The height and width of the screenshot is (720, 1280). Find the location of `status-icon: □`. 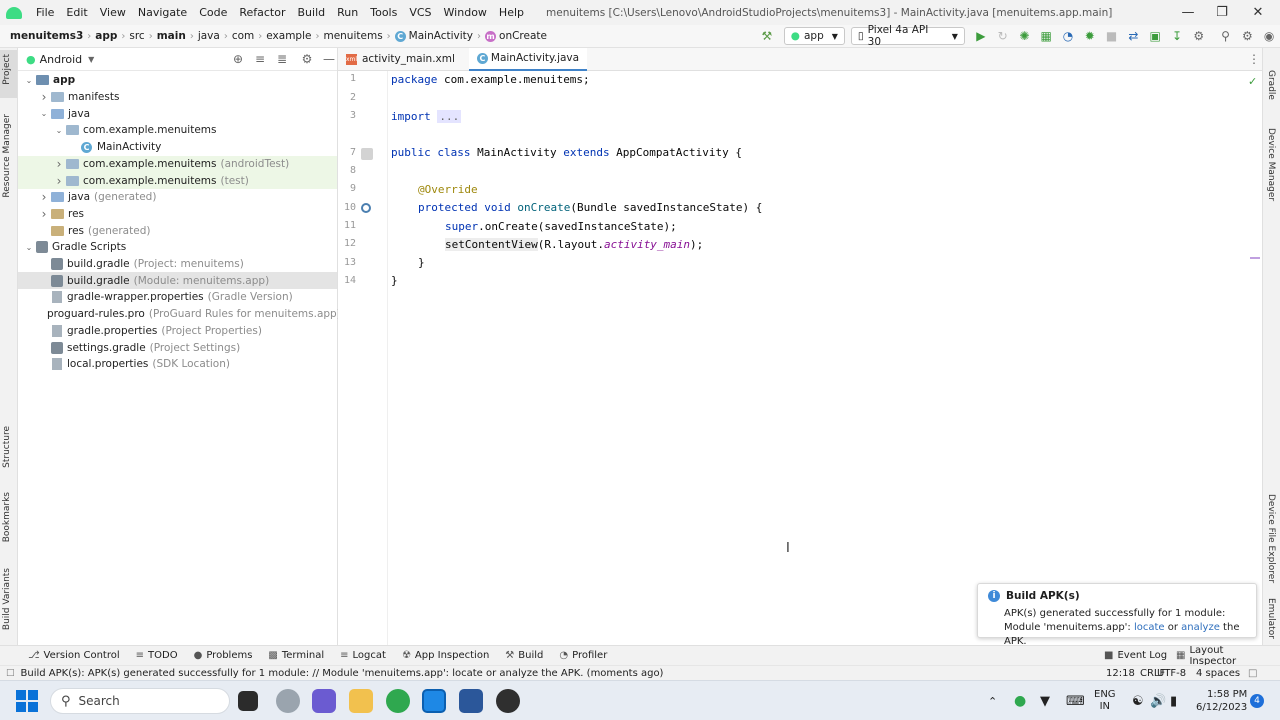

status-icon: □ is located at coordinates (10, 673).